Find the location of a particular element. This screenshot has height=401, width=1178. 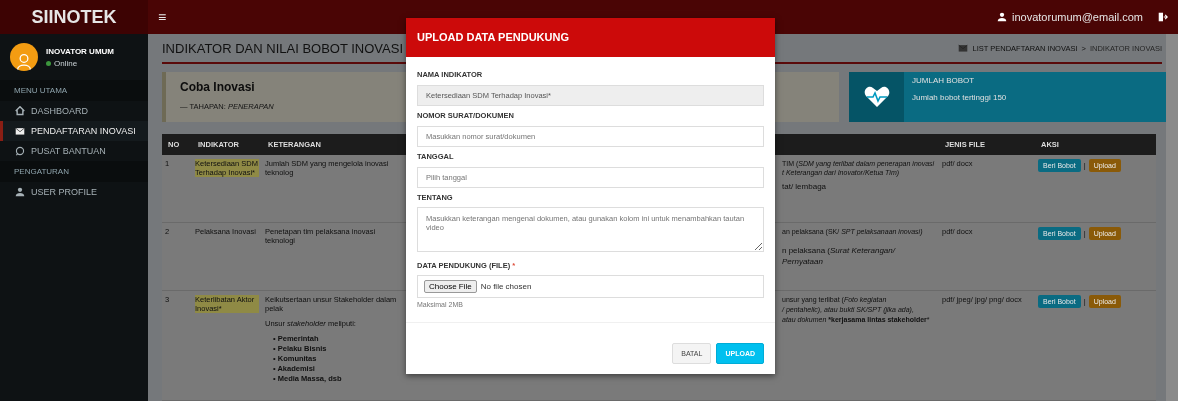

brand-logo: SIINOTEK is located at coordinates (74, 17).